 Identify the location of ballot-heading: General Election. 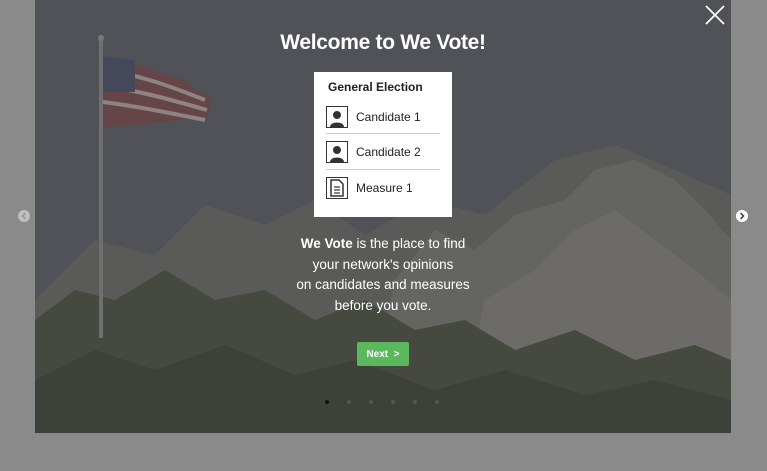
(375, 87).